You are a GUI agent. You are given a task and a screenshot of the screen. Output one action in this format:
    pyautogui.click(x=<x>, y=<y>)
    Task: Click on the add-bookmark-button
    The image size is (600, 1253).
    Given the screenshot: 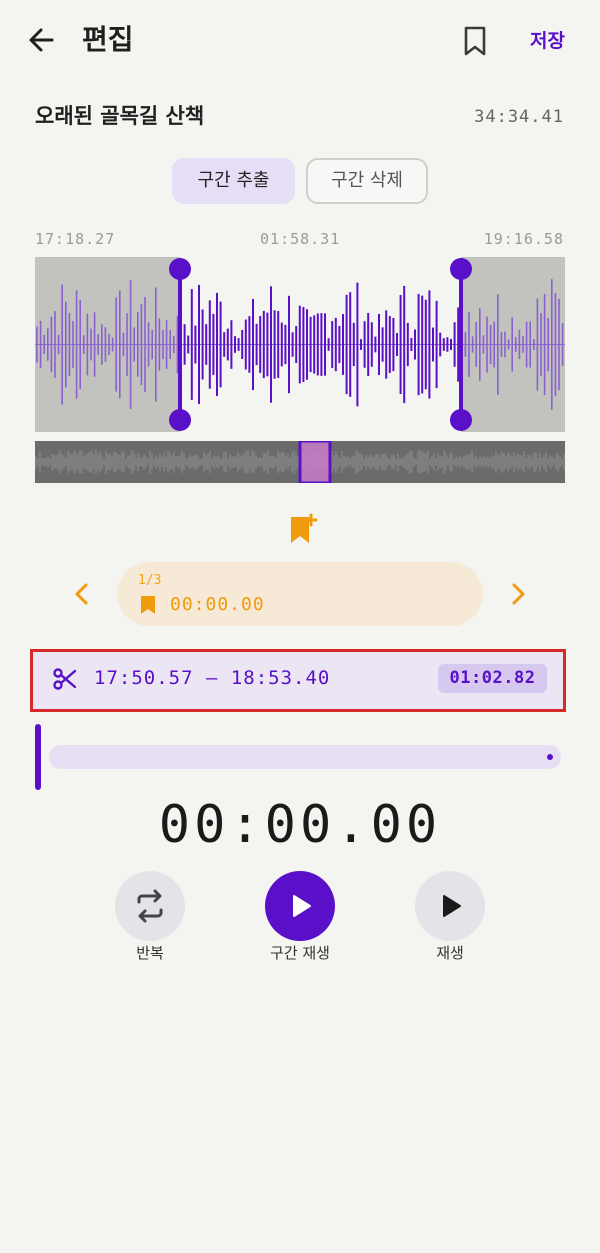 What is the action you would take?
    pyautogui.click(x=303, y=530)
    